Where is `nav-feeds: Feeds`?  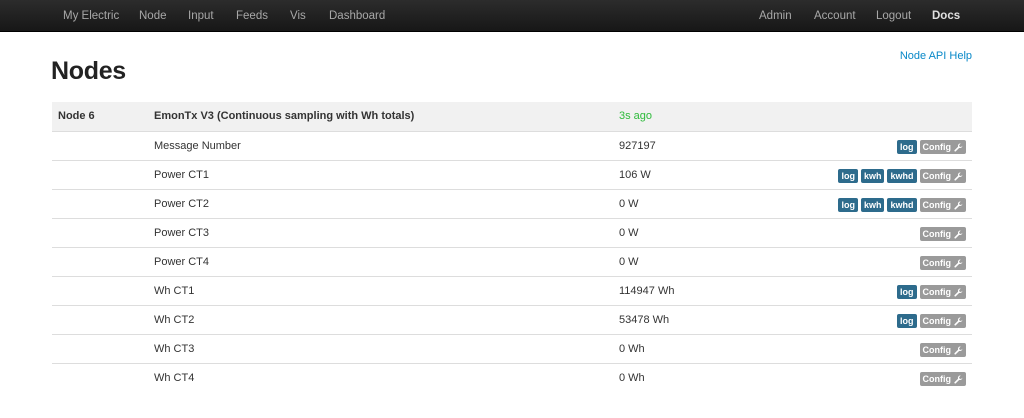 nav-feeds: Feeds is located at coordinates (252, 16).